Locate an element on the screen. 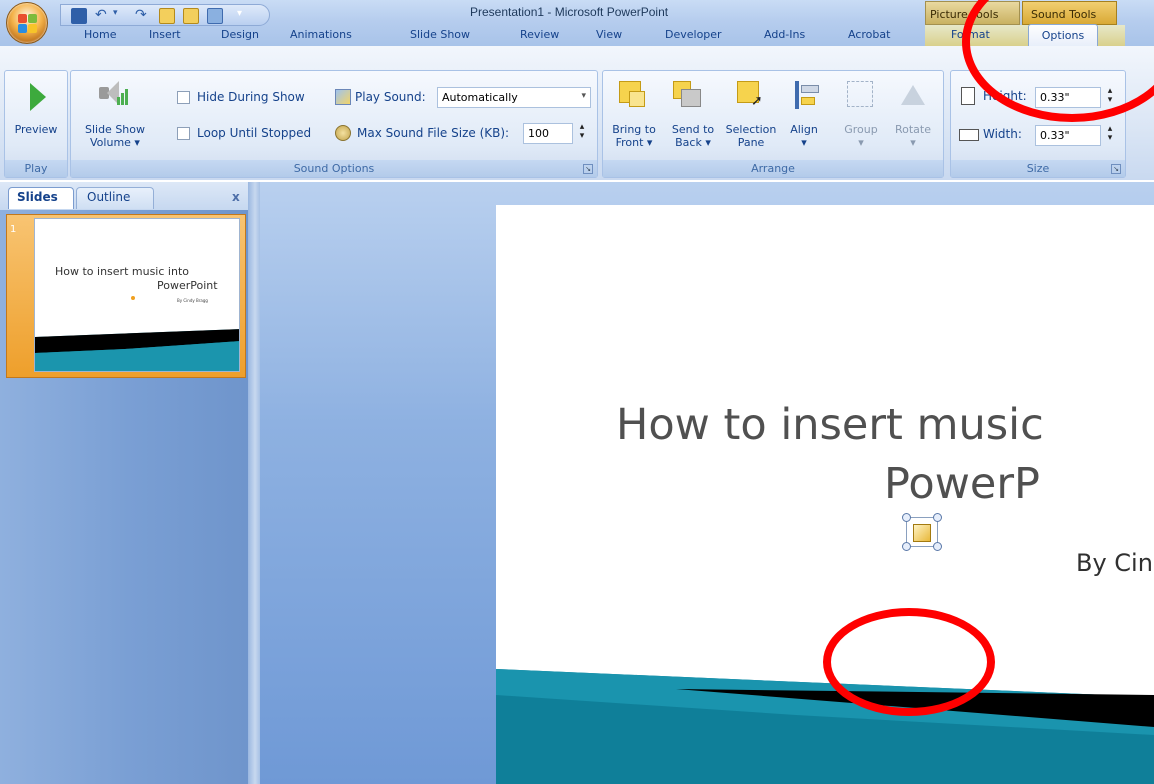  hide-during-show-checkbox is located at coordinates (183, 97).